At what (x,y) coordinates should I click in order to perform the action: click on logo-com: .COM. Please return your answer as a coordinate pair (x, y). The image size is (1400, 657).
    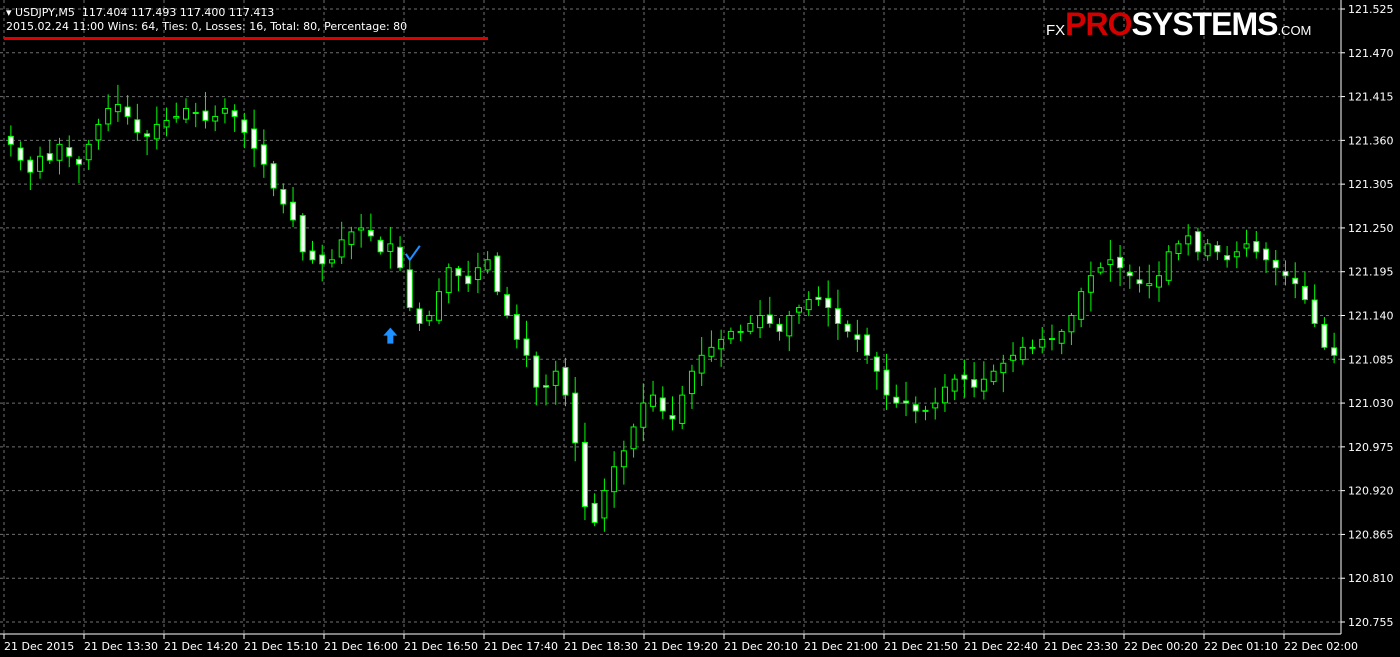
    Looking at the image, I should click on (1294, 30).